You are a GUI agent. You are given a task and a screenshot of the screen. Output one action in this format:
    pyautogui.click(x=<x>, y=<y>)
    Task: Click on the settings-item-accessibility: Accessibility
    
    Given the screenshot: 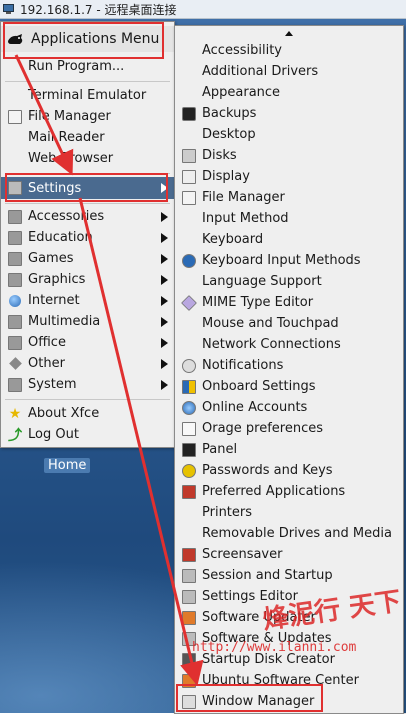 What is the action you would take?
    pyautogui.click(x=289, y=50)
    